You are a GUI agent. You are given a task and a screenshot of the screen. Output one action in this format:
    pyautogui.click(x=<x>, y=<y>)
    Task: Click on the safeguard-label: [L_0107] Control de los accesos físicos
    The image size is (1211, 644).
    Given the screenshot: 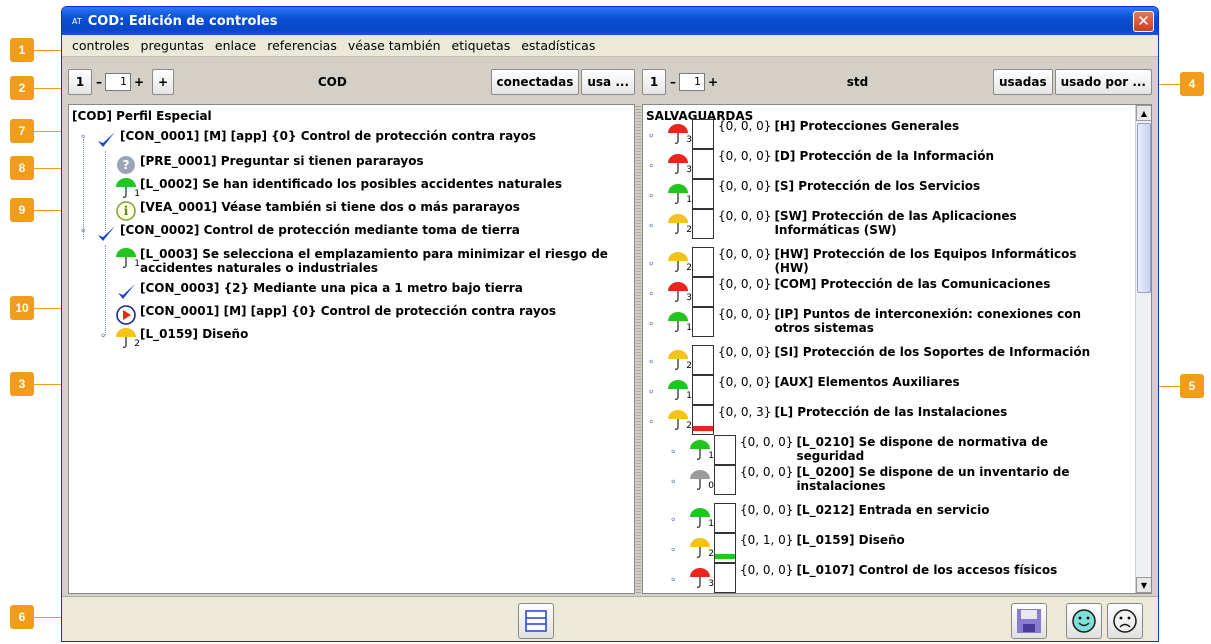 What is the action you would take?
    pyautogui.click(x=927, y=570)
    